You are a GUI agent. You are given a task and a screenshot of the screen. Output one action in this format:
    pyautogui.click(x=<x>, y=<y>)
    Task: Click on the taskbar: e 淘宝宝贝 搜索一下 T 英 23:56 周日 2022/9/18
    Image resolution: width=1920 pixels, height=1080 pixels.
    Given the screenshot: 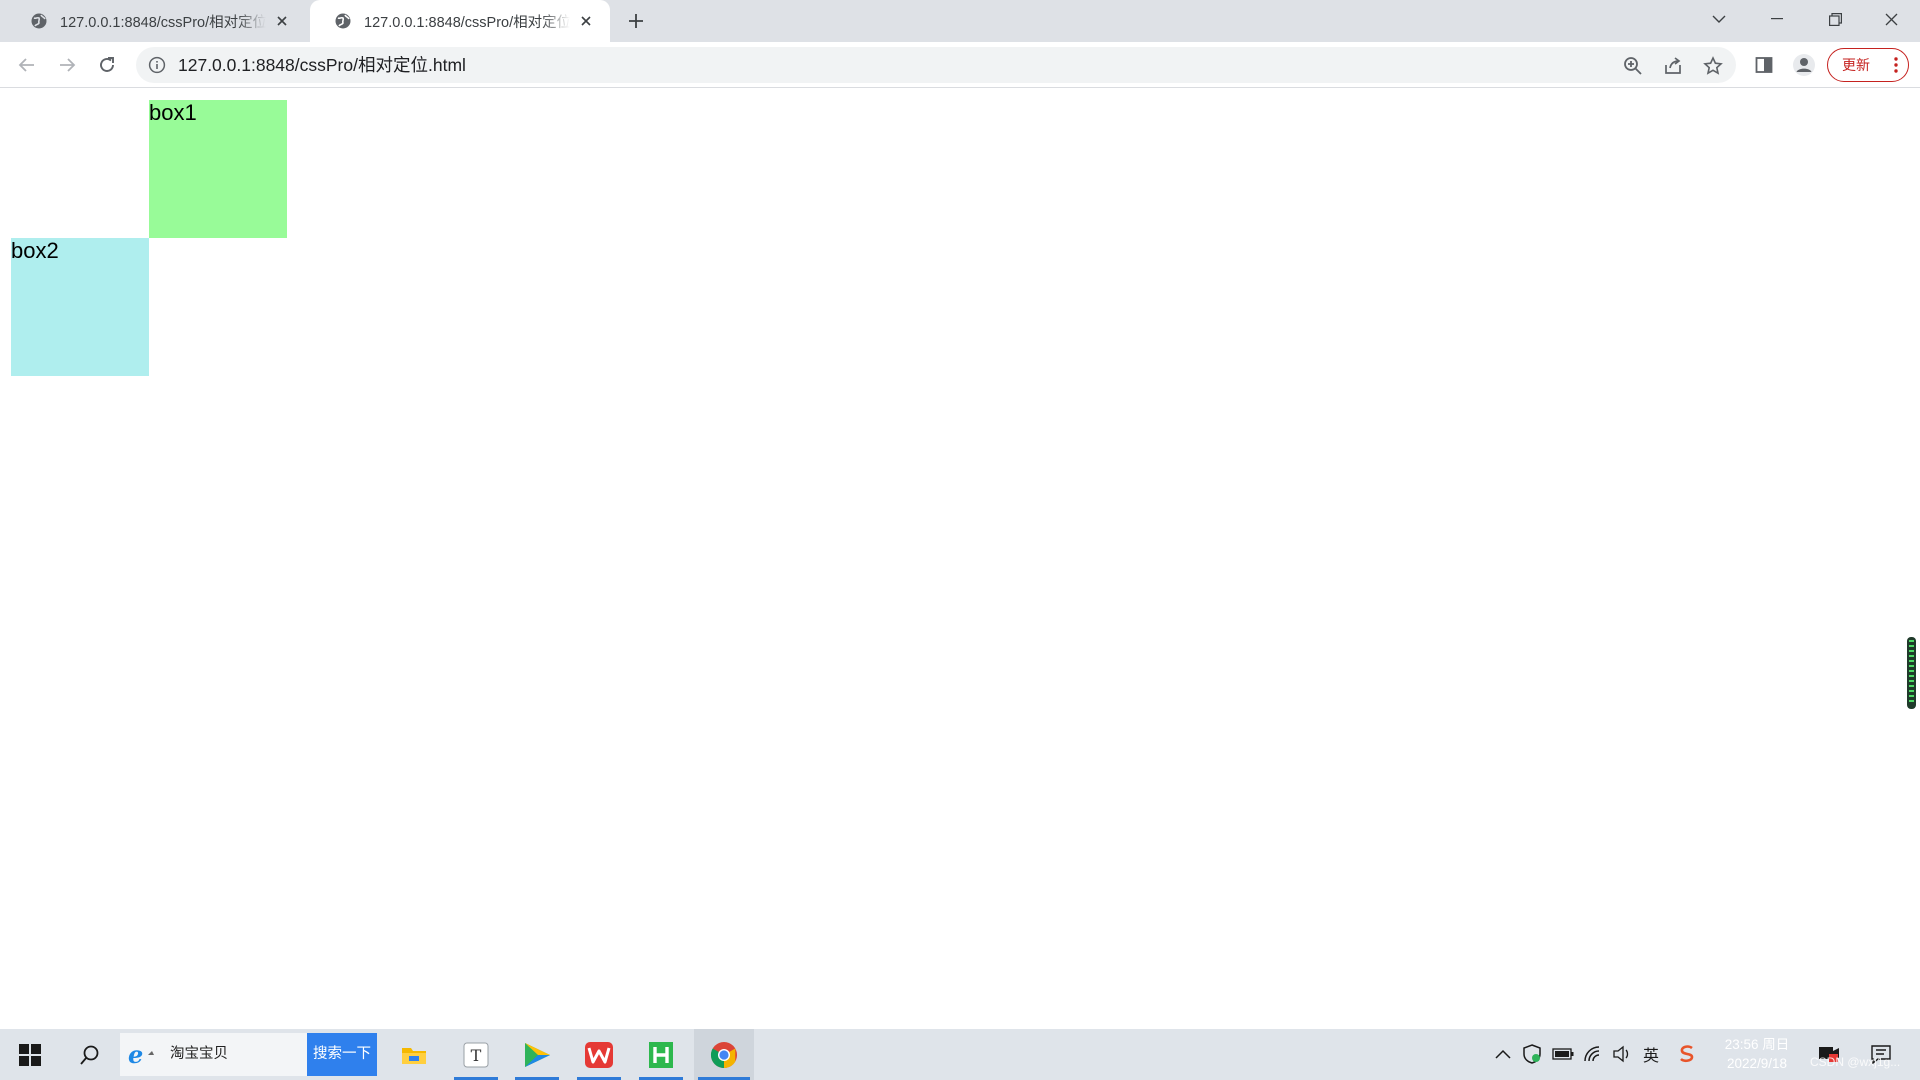 What is the action you would take?
    pyautogui.click(x=960, y=1054)
    